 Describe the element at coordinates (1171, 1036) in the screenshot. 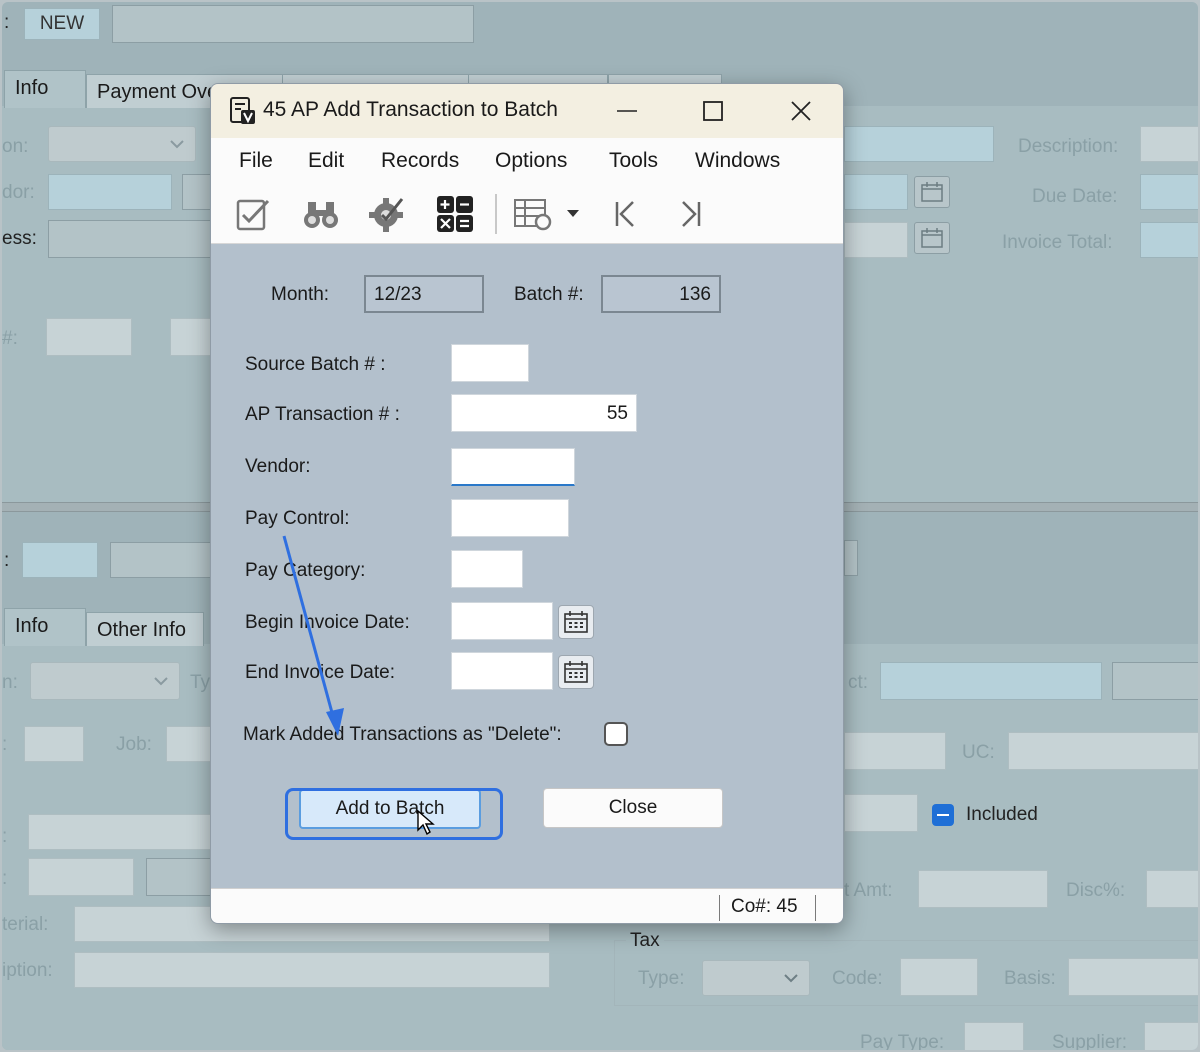

I see `bg-supplier-field` at that location.